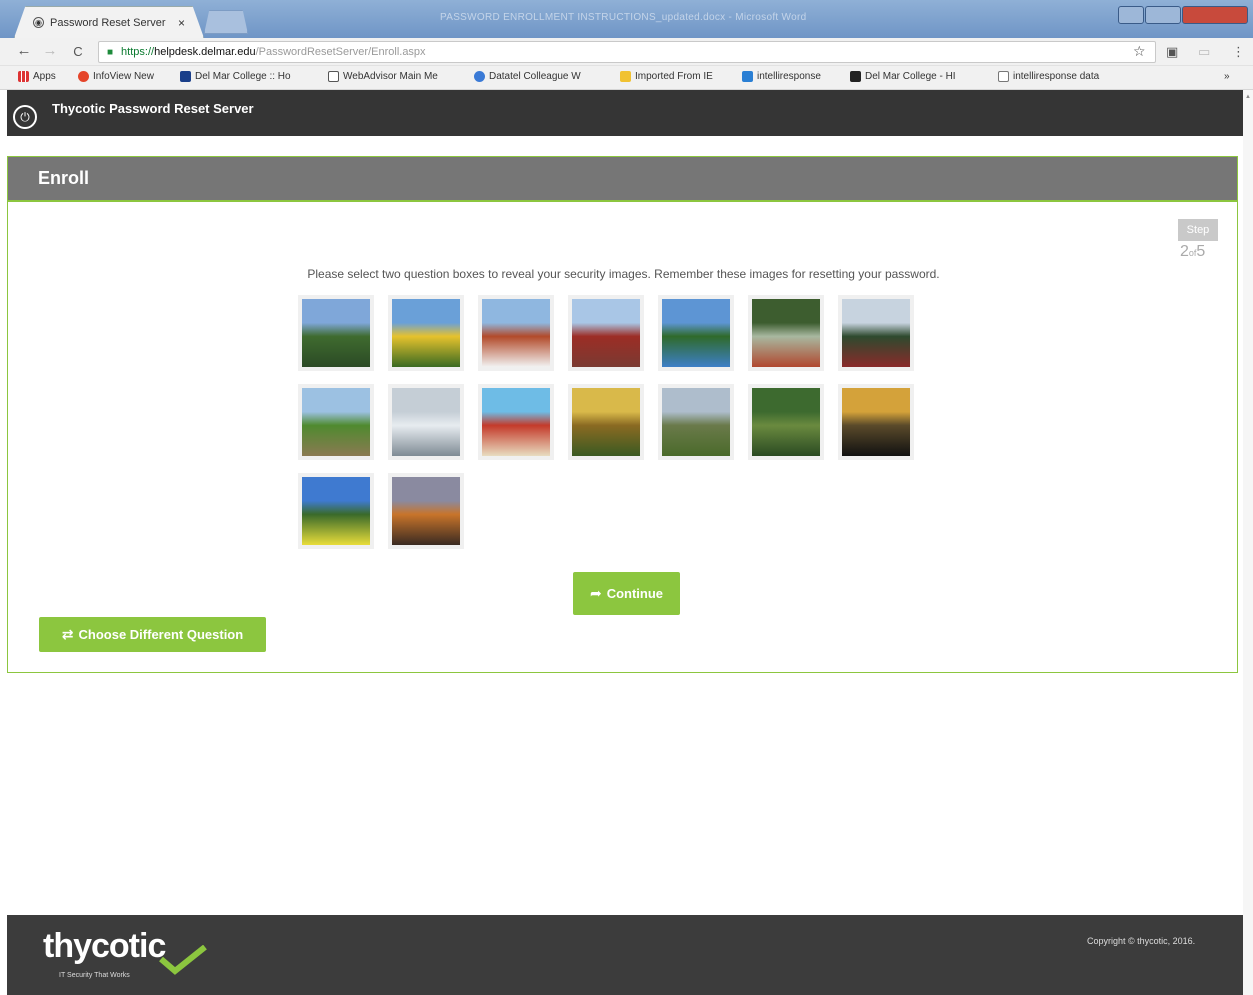 Image resolution: width=1253 pixels, height=995 pixels. I want to click on security-image-sunset-trees, so click(876, 422).